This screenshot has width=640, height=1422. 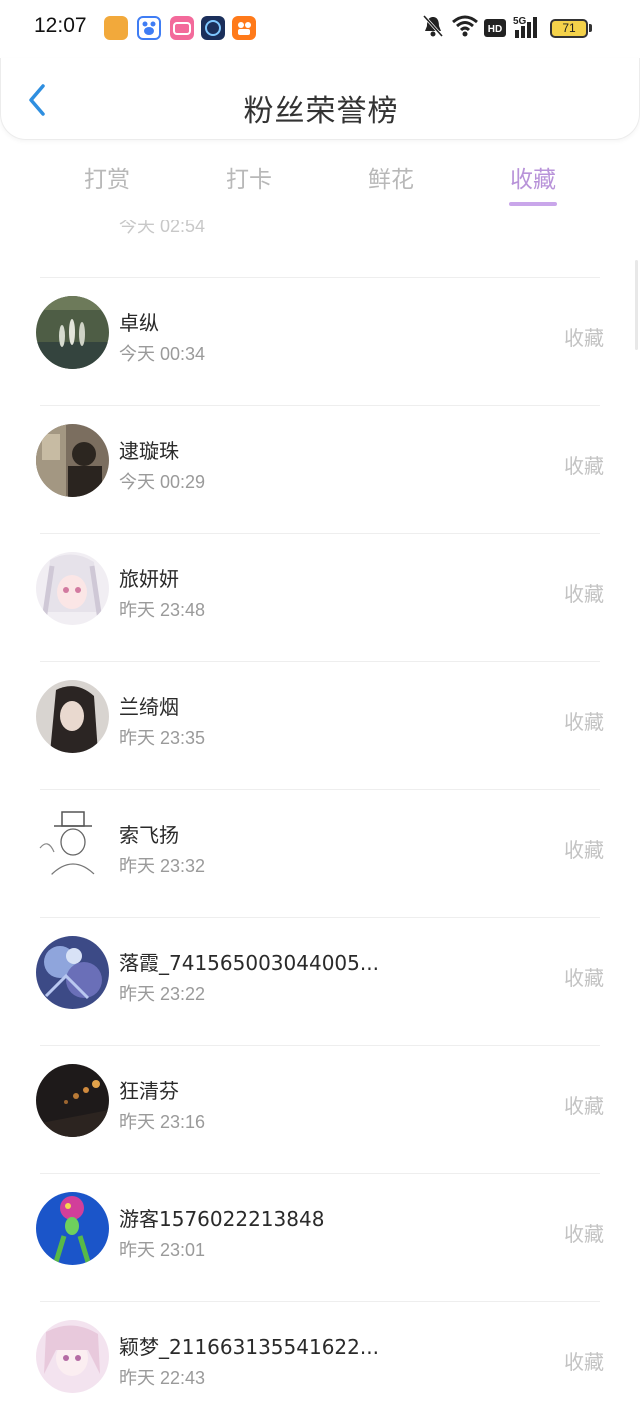 What do you see at coordinates (391, 177) in the screenshot?
I see `tab-flowers: 鲜花` at bounding box center [391, 177].